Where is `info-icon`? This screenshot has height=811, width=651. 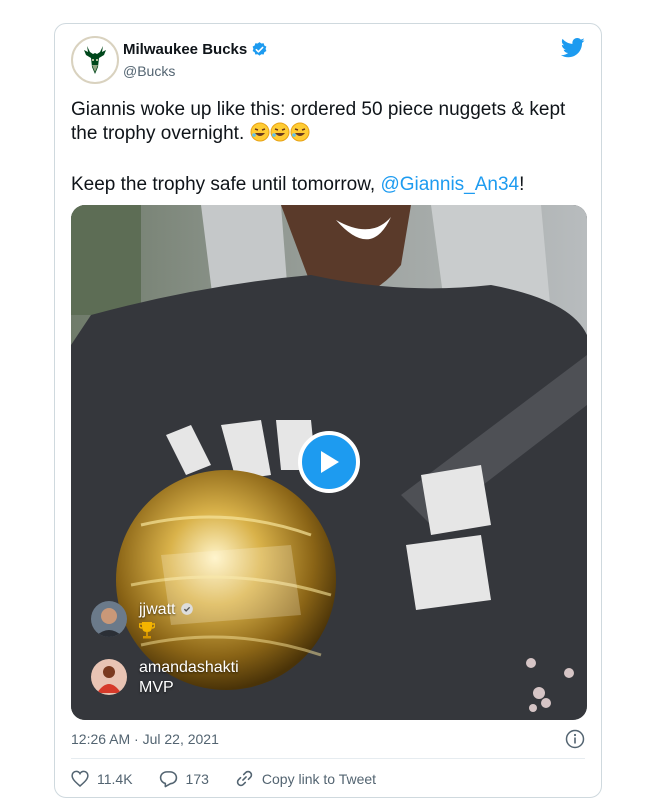
info-icon is located at coordinates (575, 741).